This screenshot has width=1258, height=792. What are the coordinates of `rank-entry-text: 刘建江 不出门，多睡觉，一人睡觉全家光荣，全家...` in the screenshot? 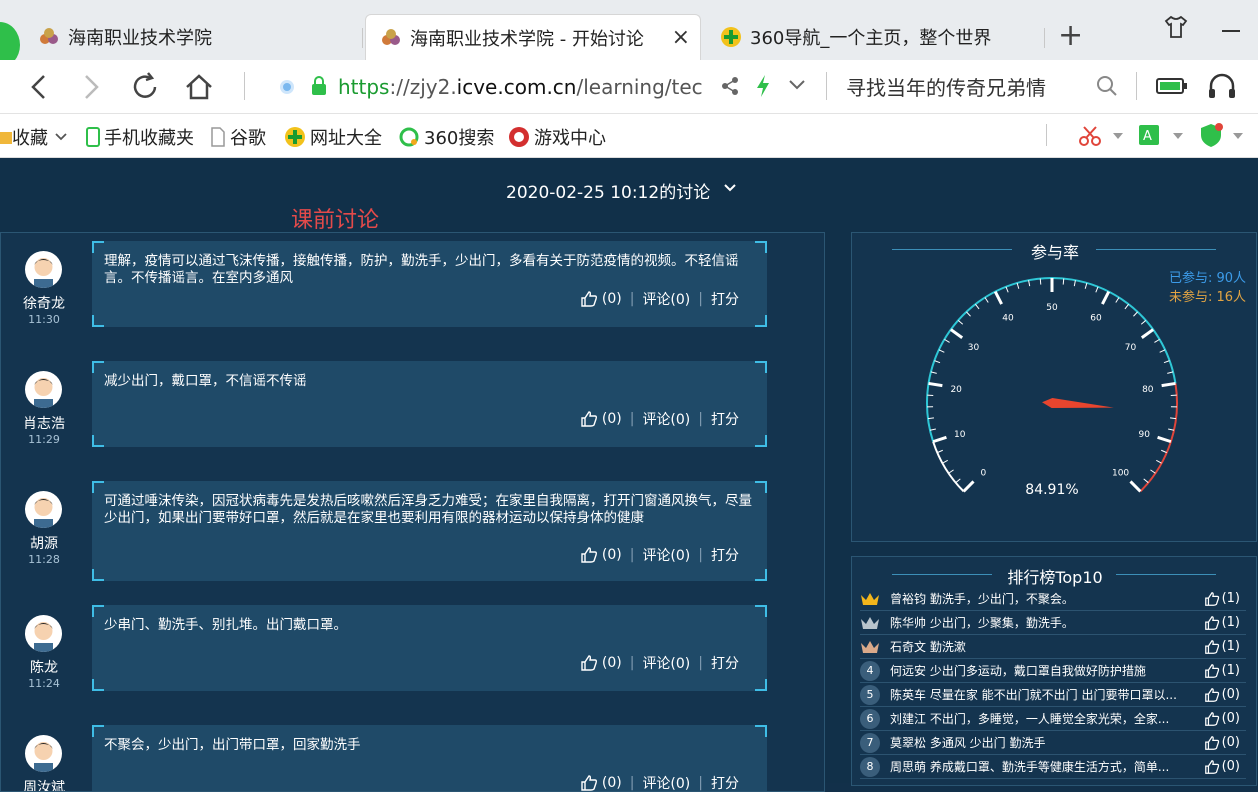 It's located at (1035, 718).